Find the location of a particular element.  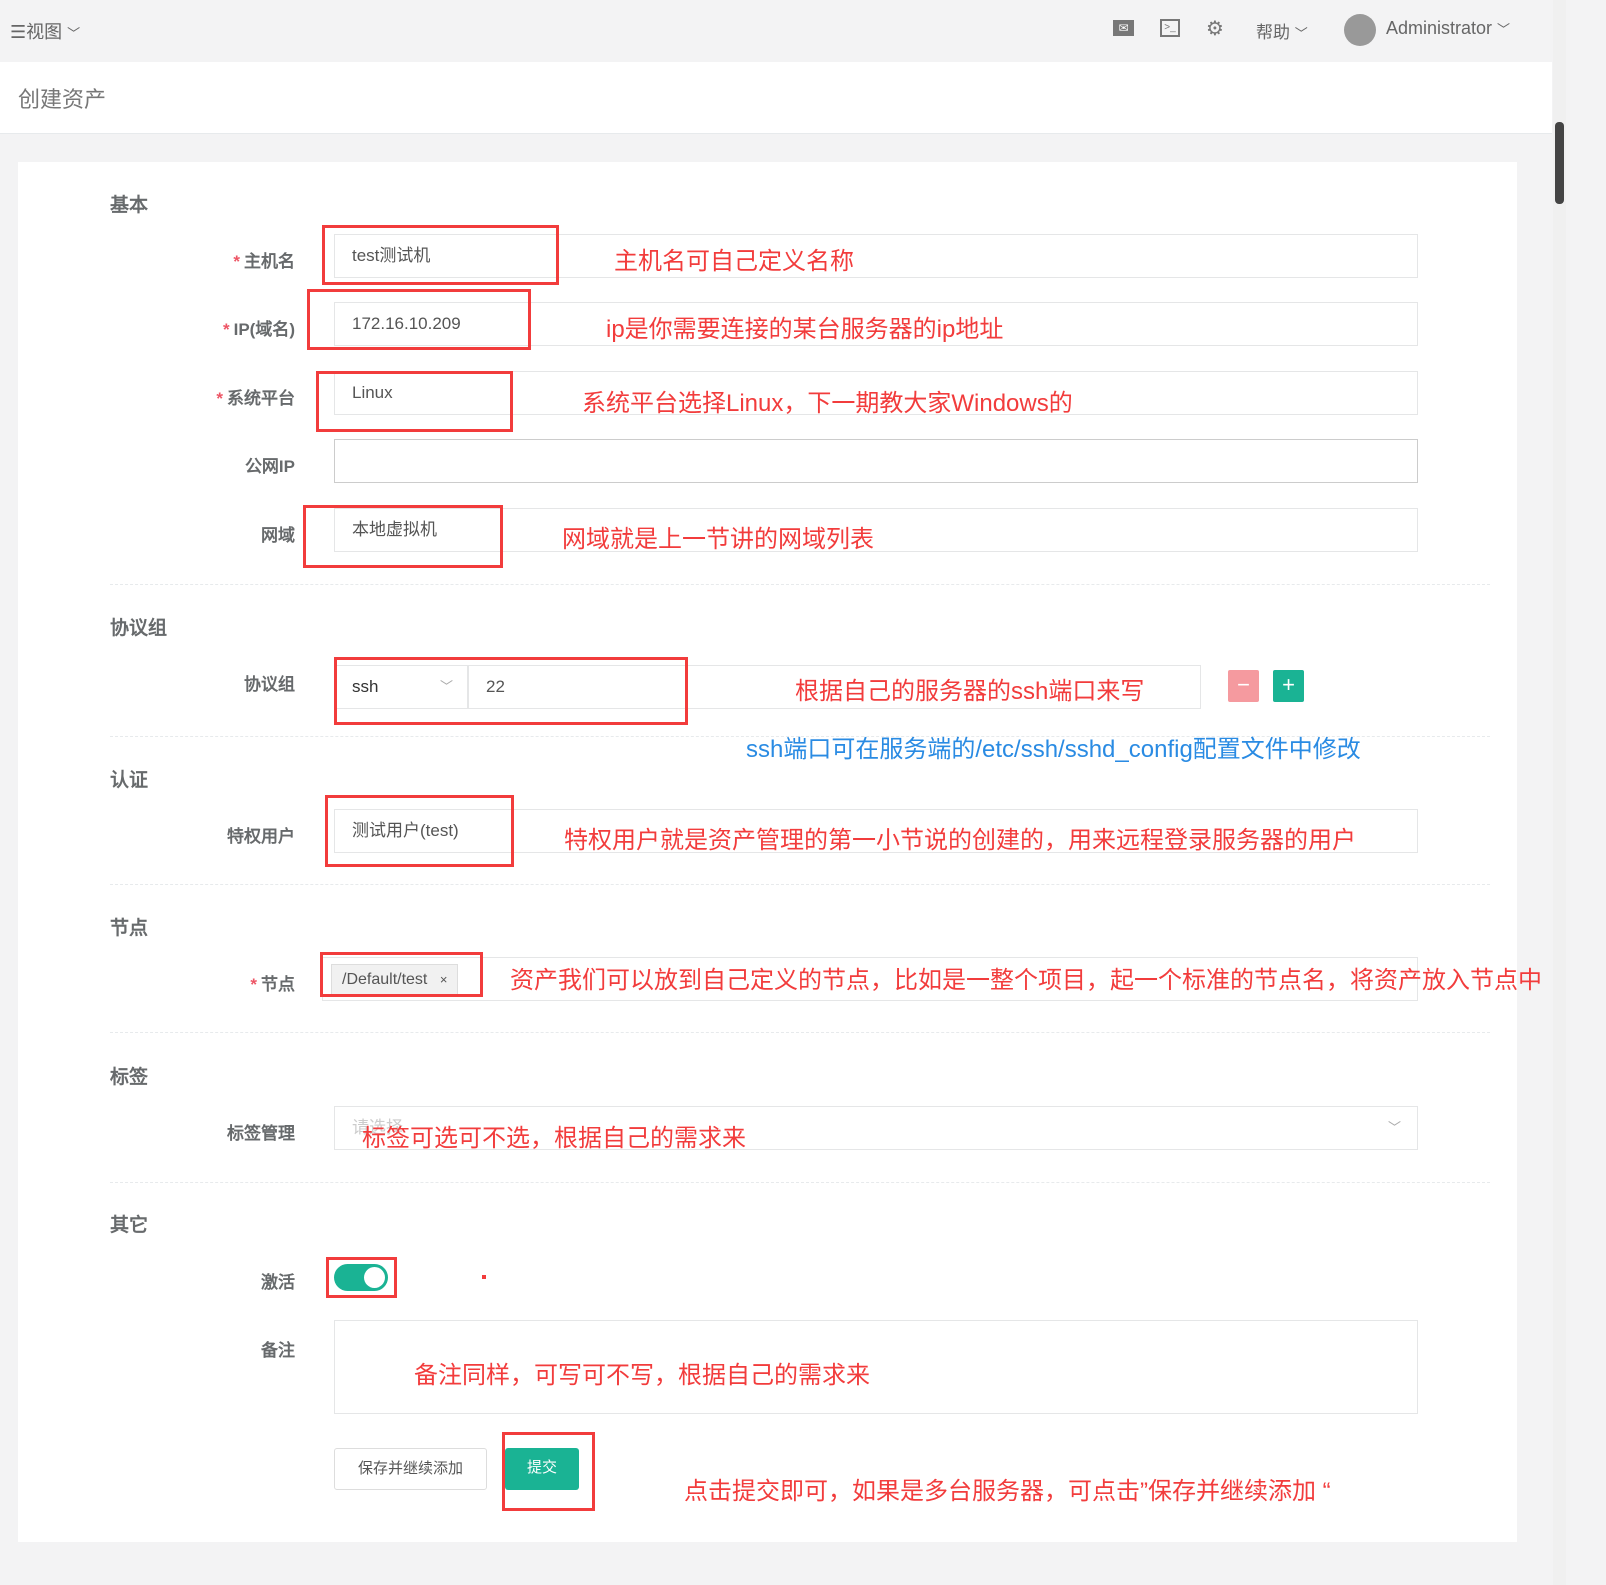

scrollbar-thumb is located at coordinates (1559, 163).